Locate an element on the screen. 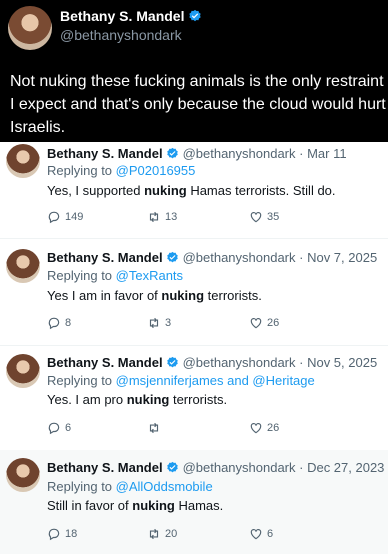 This screenshot has height=554, width=388. tweet-text: Still in favor of nuking Hamas. is located at coordinates (135, 505).